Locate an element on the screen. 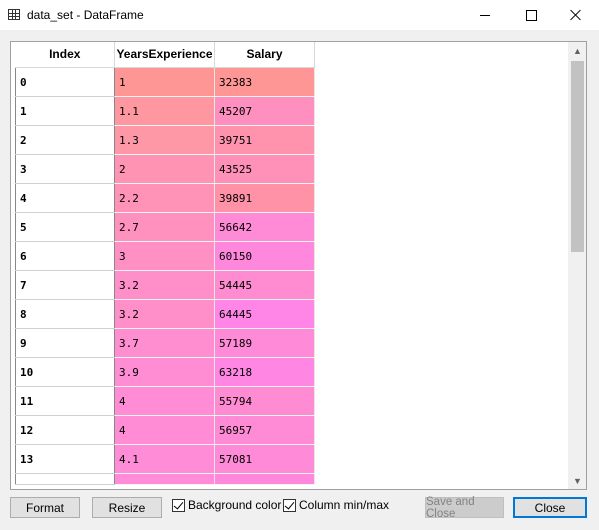 The image size is (599, 530). close-button: Close is located at coordinates (550, 507).